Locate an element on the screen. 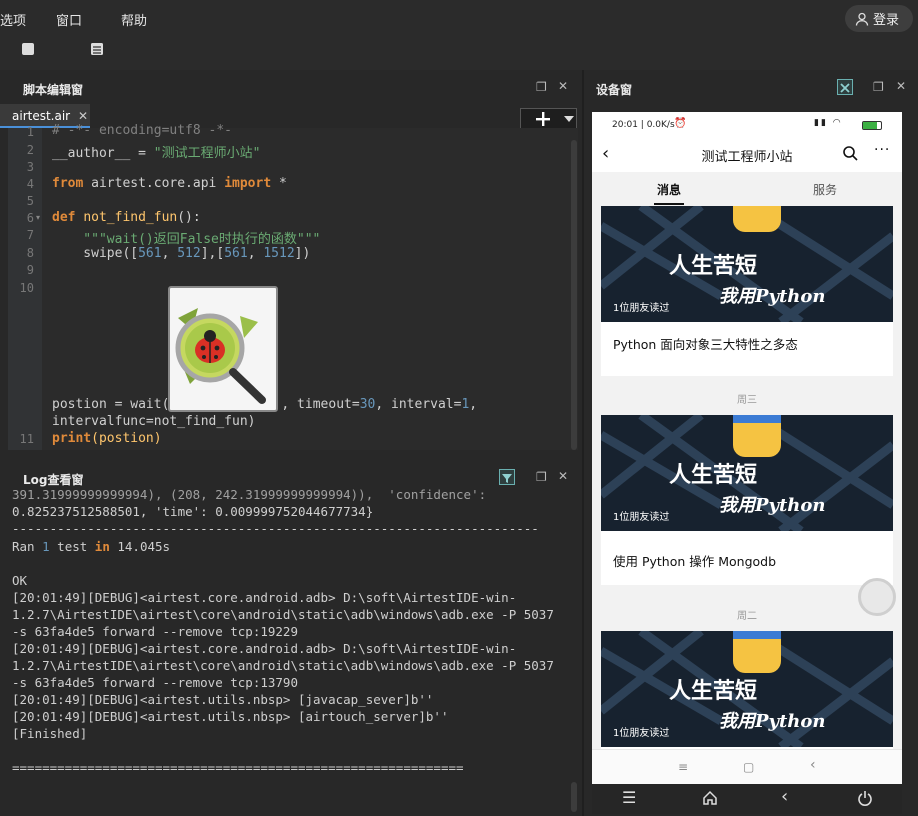  log-close-icon: ✕ is located at coordinates (563, 476).